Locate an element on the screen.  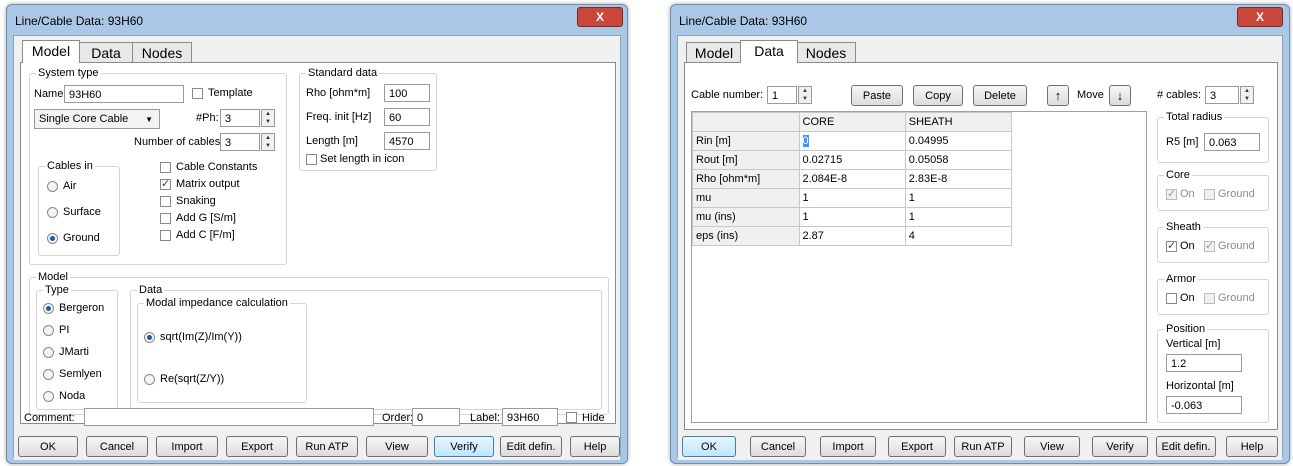
hide-checkbox is located at coordinates (571, 417).